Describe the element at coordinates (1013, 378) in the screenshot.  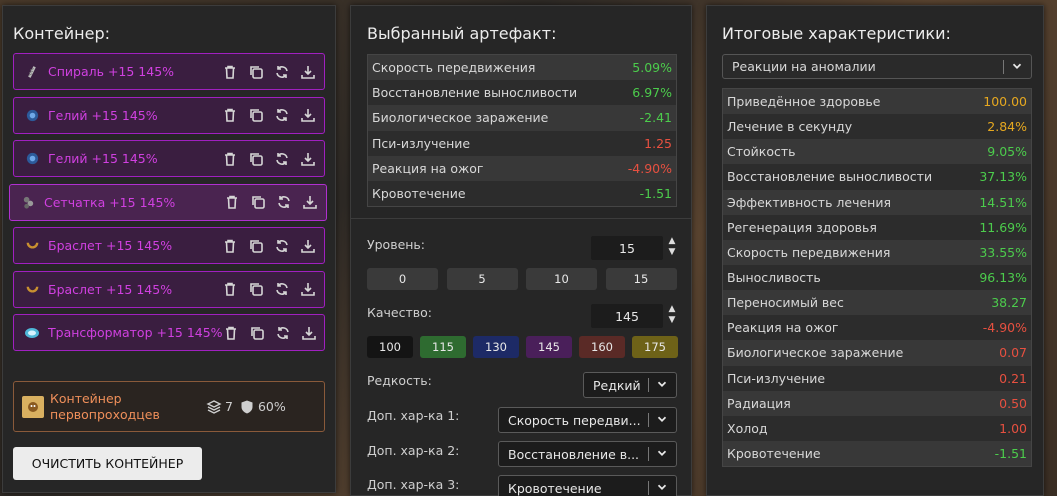
I see `stat-value: 0.21` at that location.